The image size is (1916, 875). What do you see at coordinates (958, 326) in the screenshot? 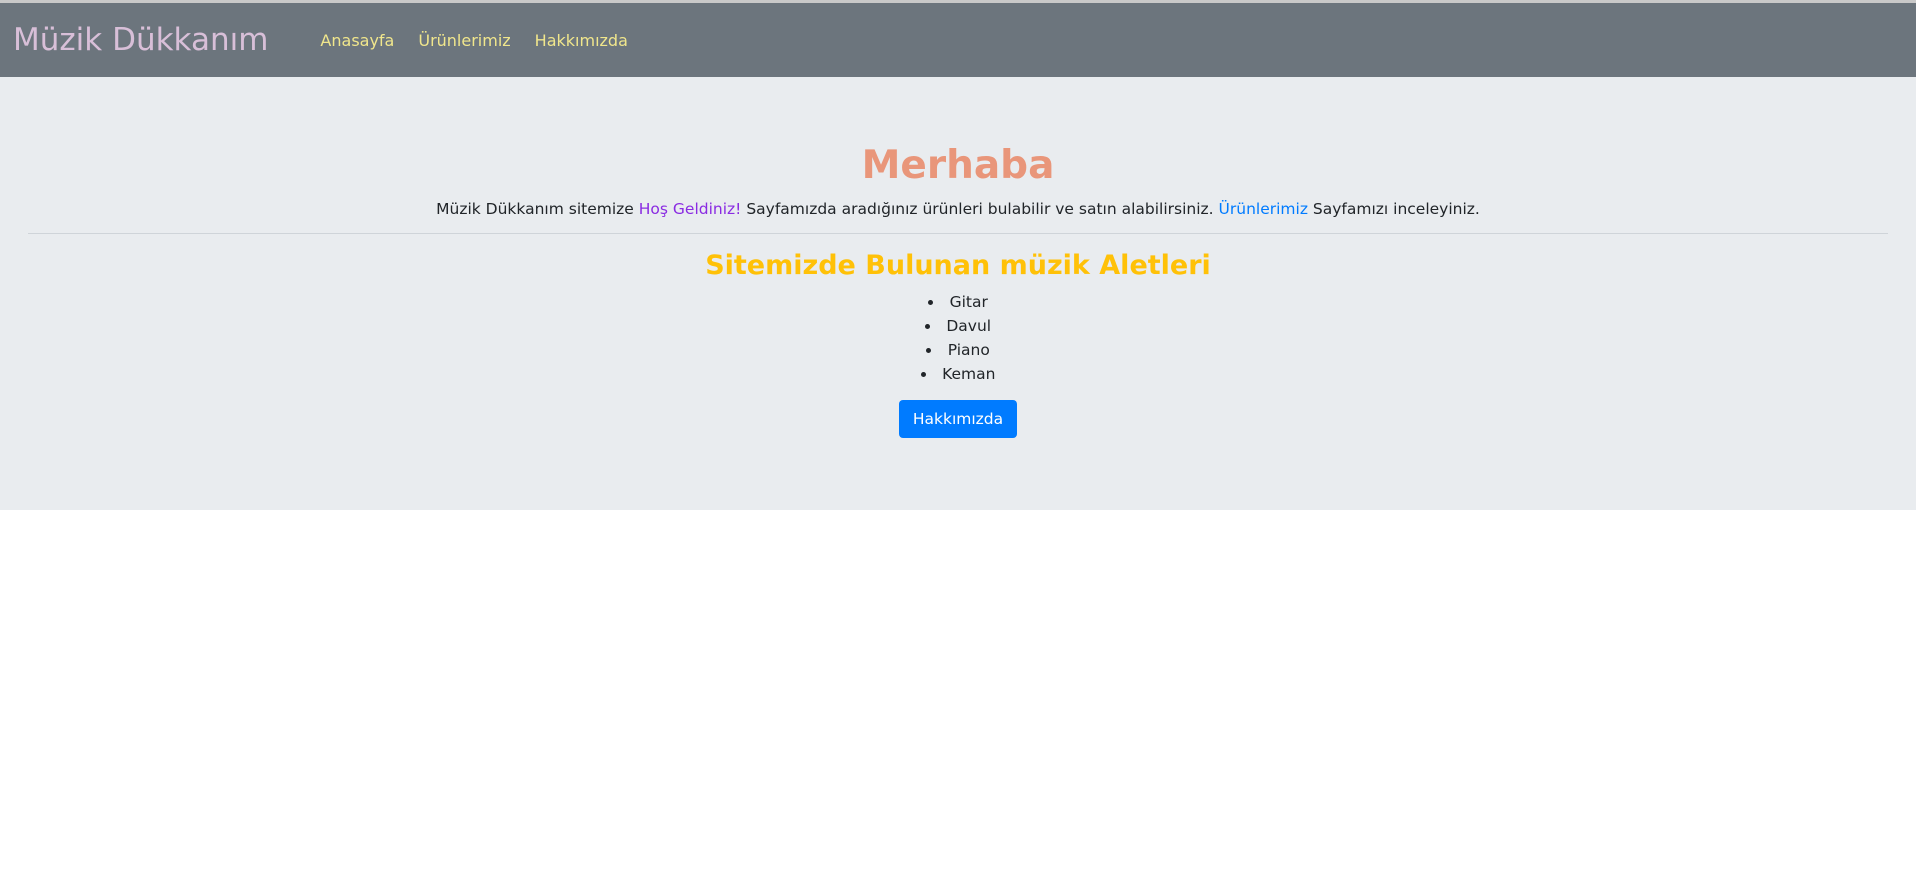
I see `list-item: Davul` at bounding box center [958, 326].